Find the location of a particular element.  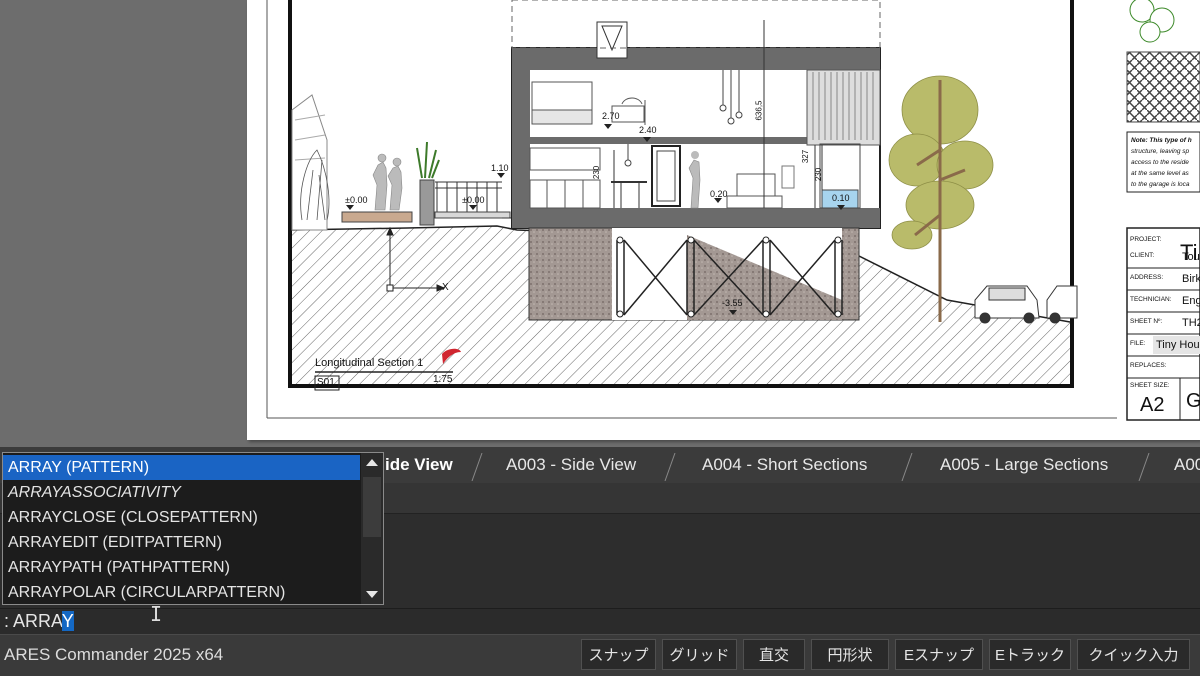

level-label: 0.10 is located at coordinates (841, 198).